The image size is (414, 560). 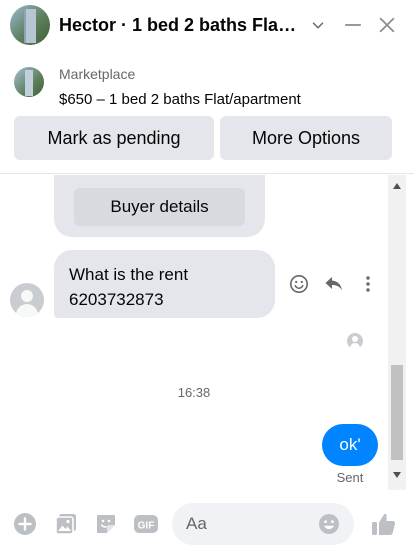 I want to click on close-button, so click(x=387, y=25).